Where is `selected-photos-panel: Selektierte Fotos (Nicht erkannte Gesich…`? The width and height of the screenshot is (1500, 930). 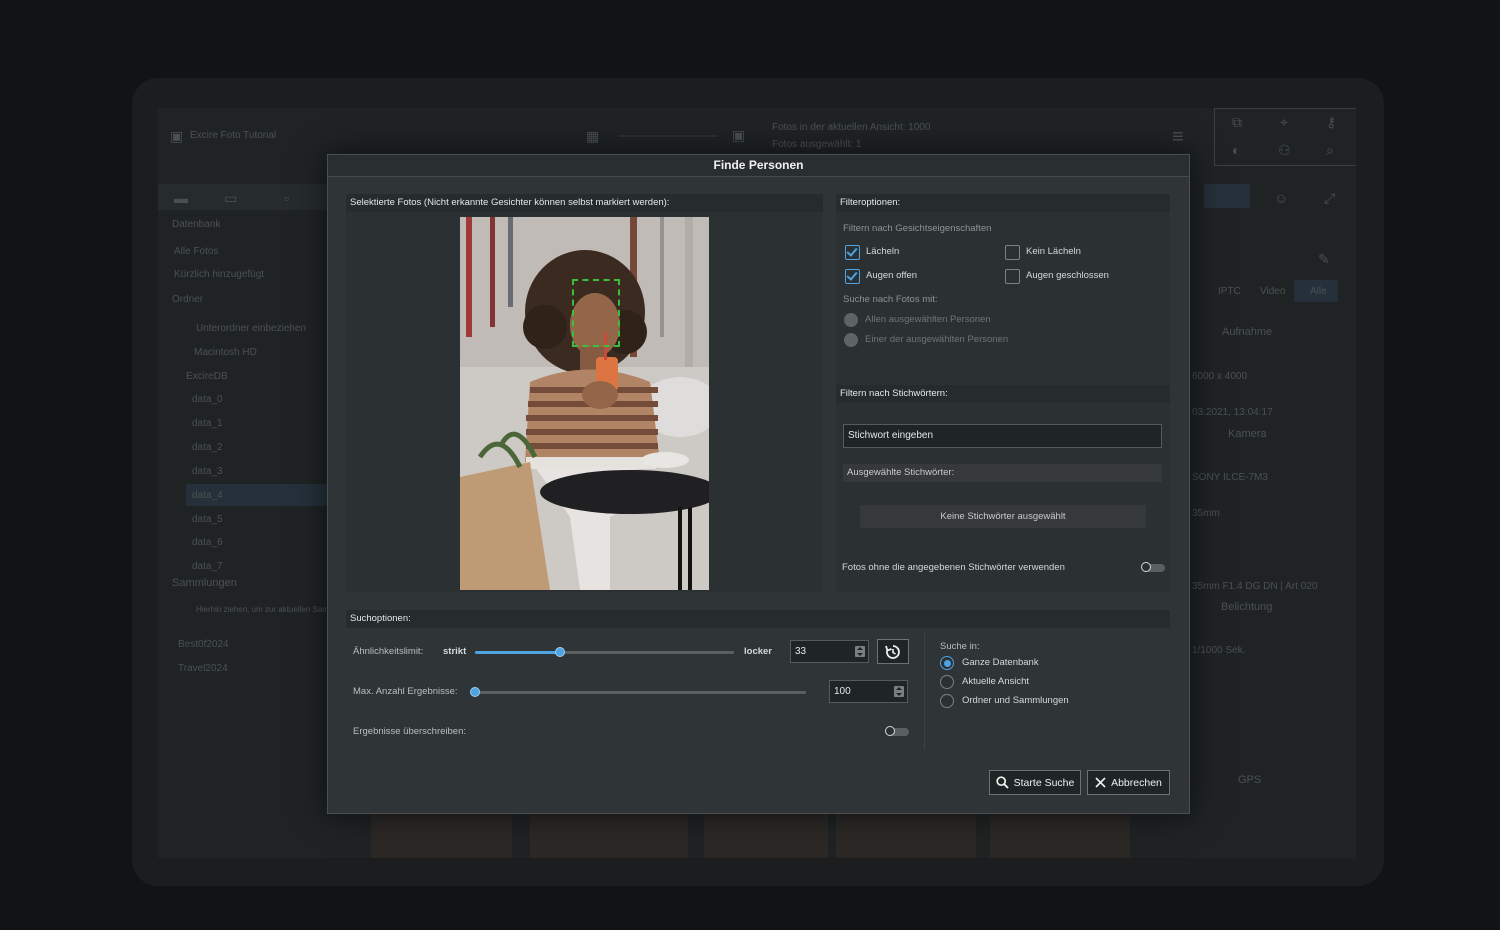
selected-photos-panel: Selektierte Fotos (Nicht erkannte Gesich… is located at coordinates (584, 393).